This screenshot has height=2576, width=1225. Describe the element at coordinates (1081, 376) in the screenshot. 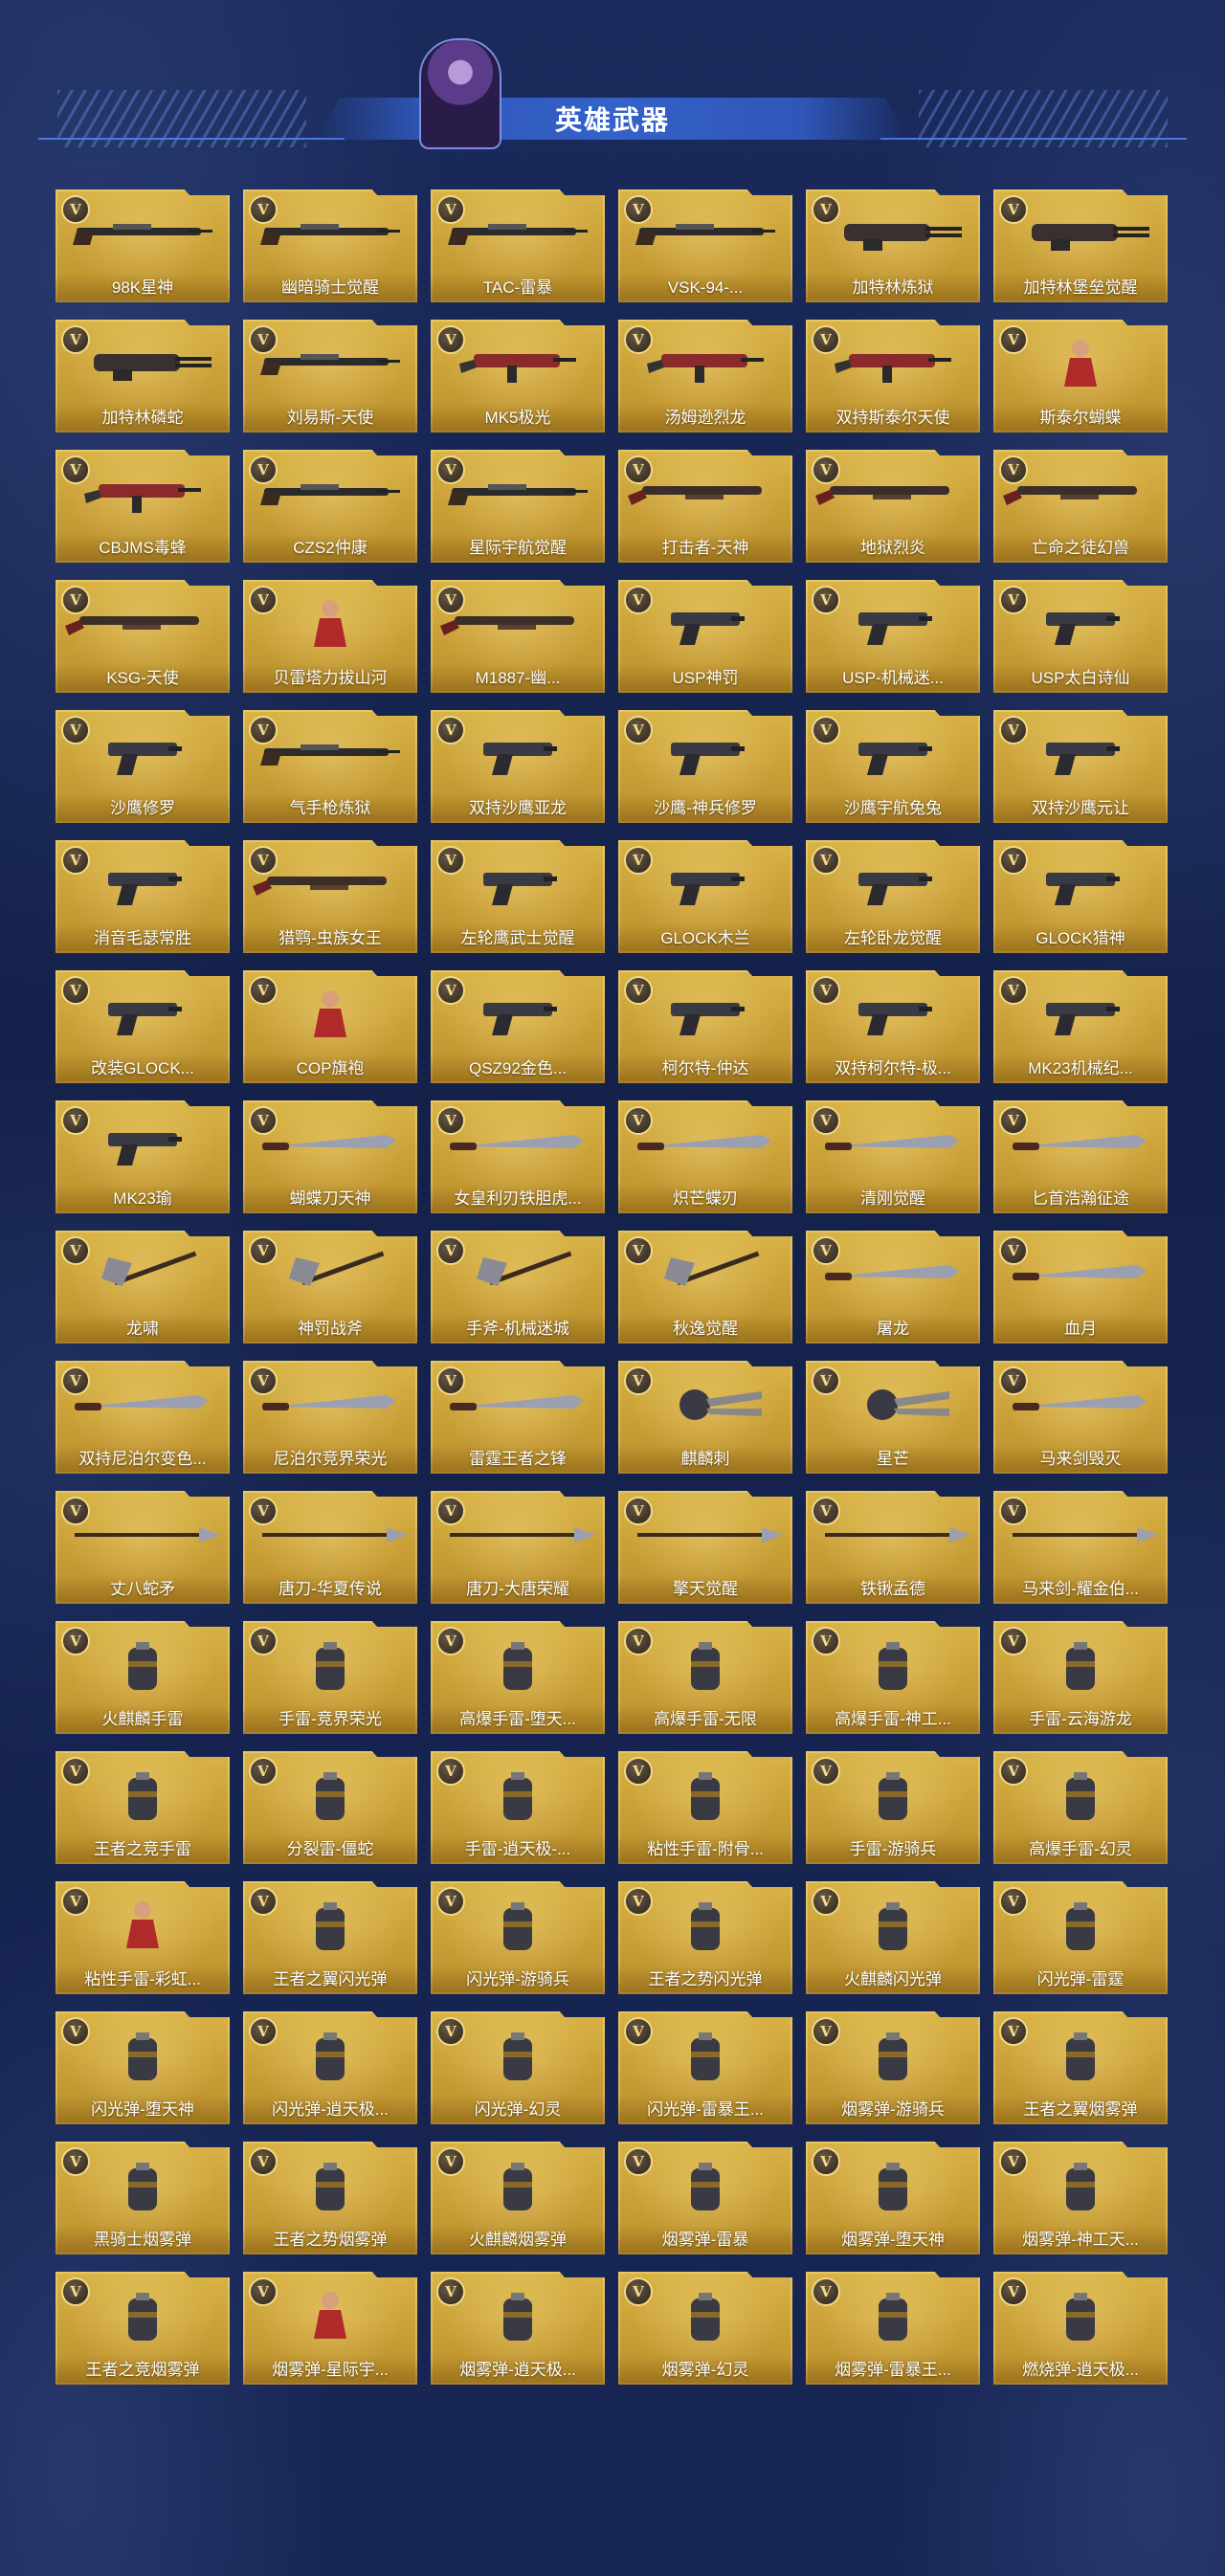

I see `weapon-card: V 斯泰尔蝴蝶` at that location.